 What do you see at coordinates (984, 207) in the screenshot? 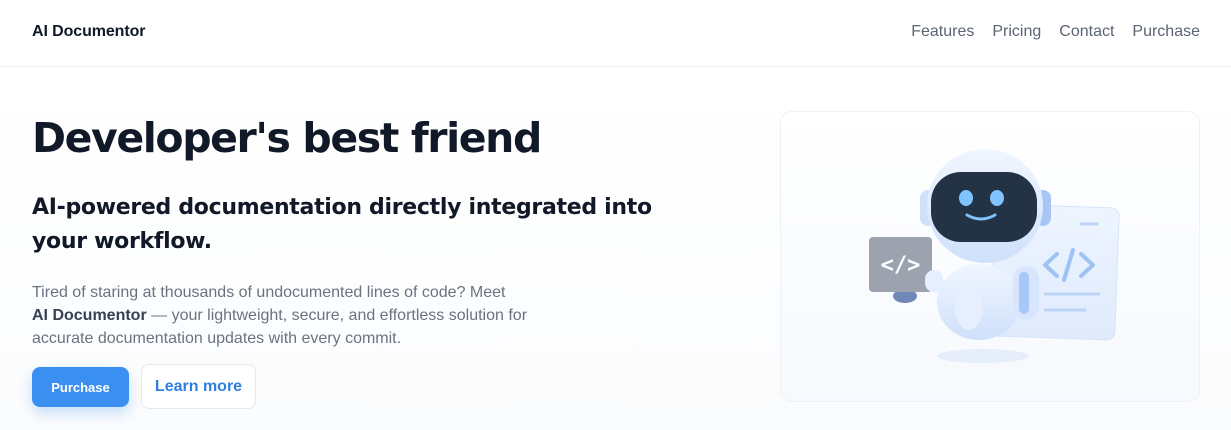
I see `robot-face-screen` at bounding box center [984, 207].